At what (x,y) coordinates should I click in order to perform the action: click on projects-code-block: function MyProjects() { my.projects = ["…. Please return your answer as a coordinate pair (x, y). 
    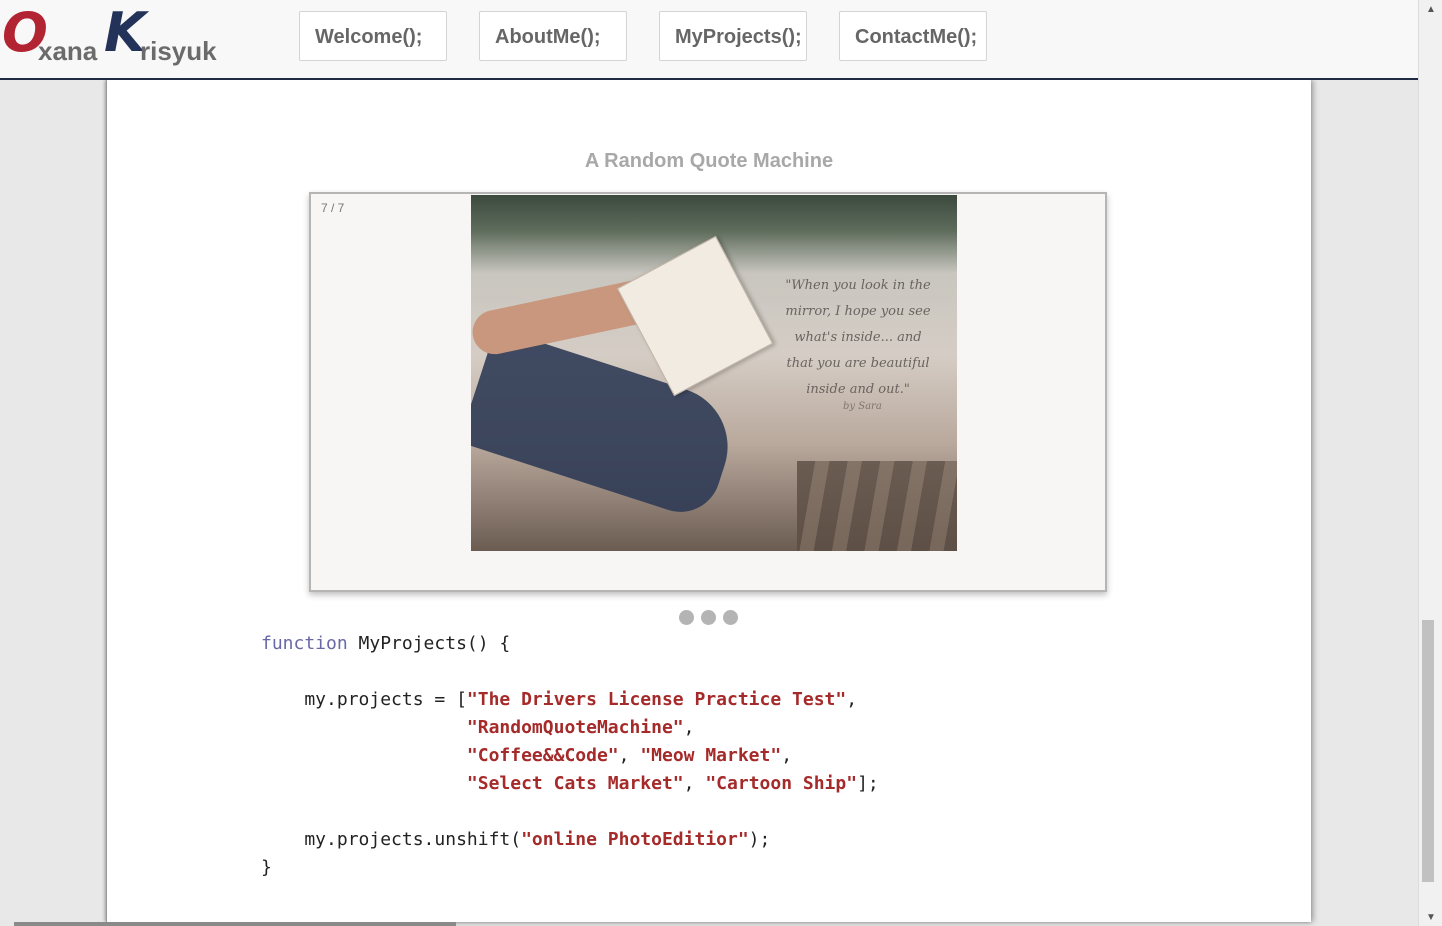
    Looking at the image, I should click on (570, 755).